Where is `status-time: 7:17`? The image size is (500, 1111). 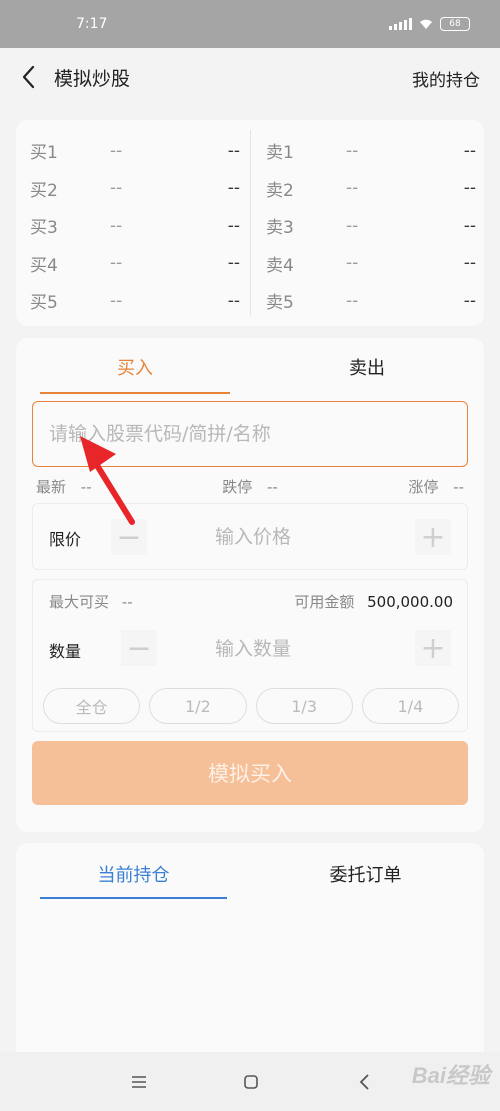 status-time: 7:17 is located at coordinates (92, 24).